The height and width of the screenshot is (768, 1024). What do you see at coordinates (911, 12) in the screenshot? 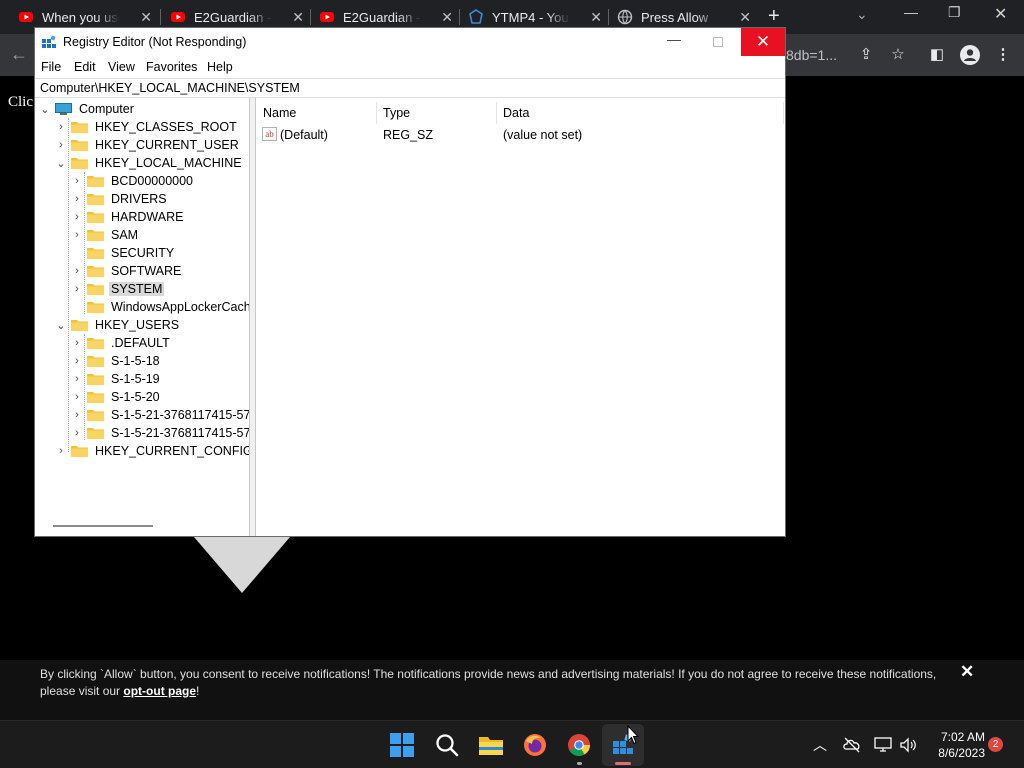
I see `minimize-icon: —` at bounding box center [911, 12].